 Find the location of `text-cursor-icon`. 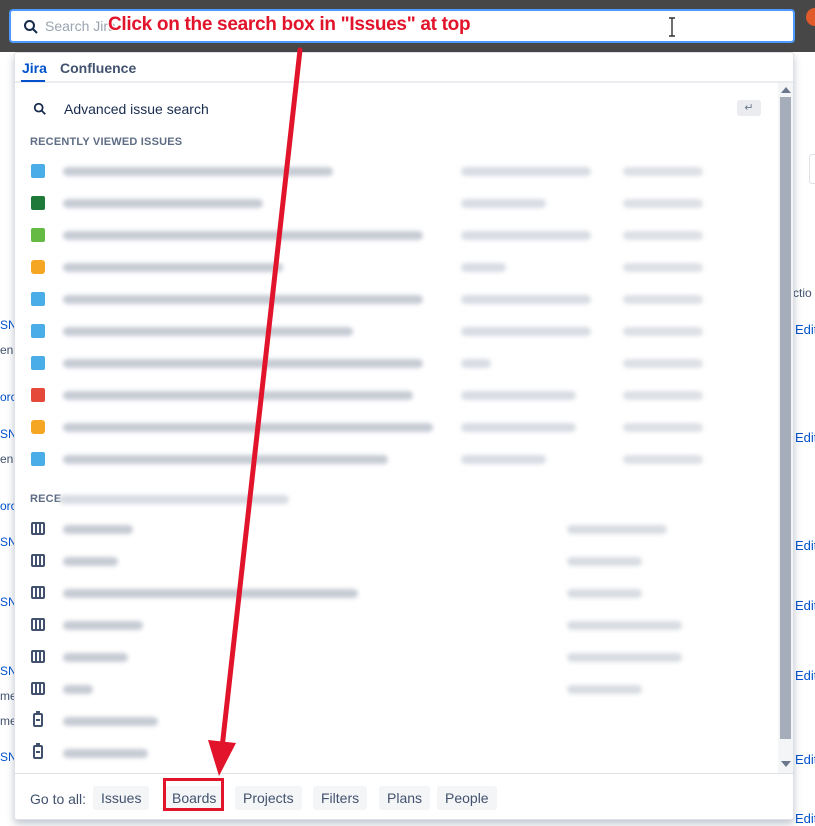

text-cursor-icon is located at coordinates (672, 27).